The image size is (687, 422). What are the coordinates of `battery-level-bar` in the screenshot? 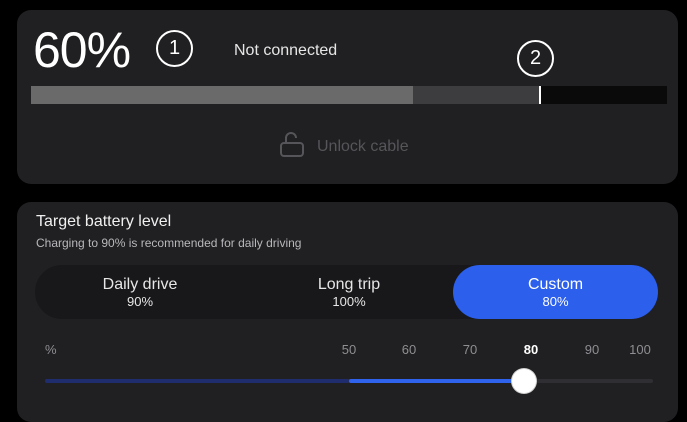 It's located at (349, 95).